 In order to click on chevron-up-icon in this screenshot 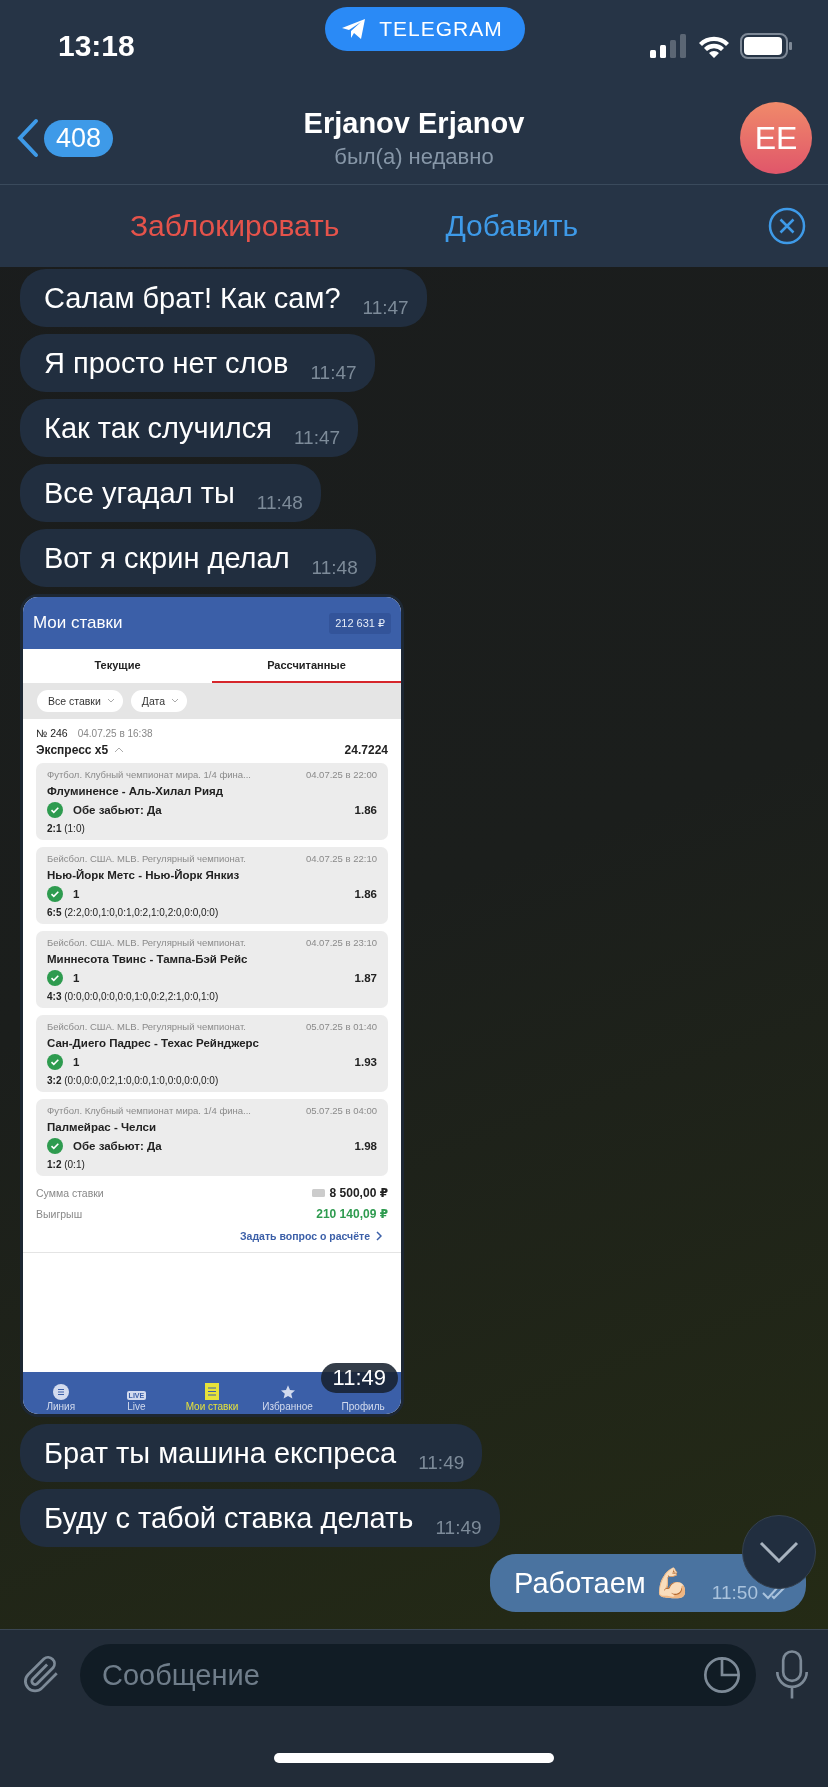, I will do `click(119, 750)`.